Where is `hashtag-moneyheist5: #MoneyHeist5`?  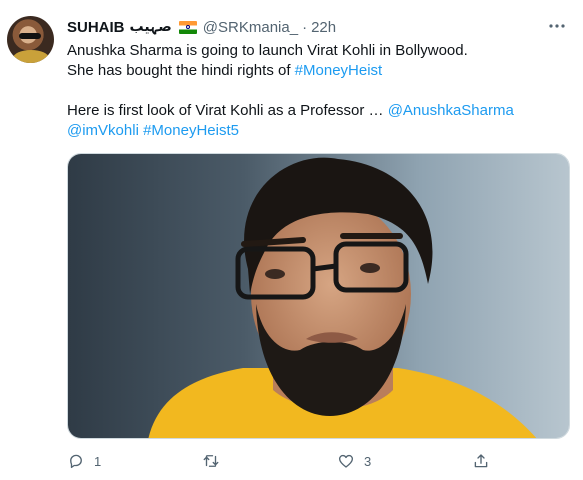 hashtag-moneyheist5: #MoneyHeist5 is located at coordinates (191, 130).